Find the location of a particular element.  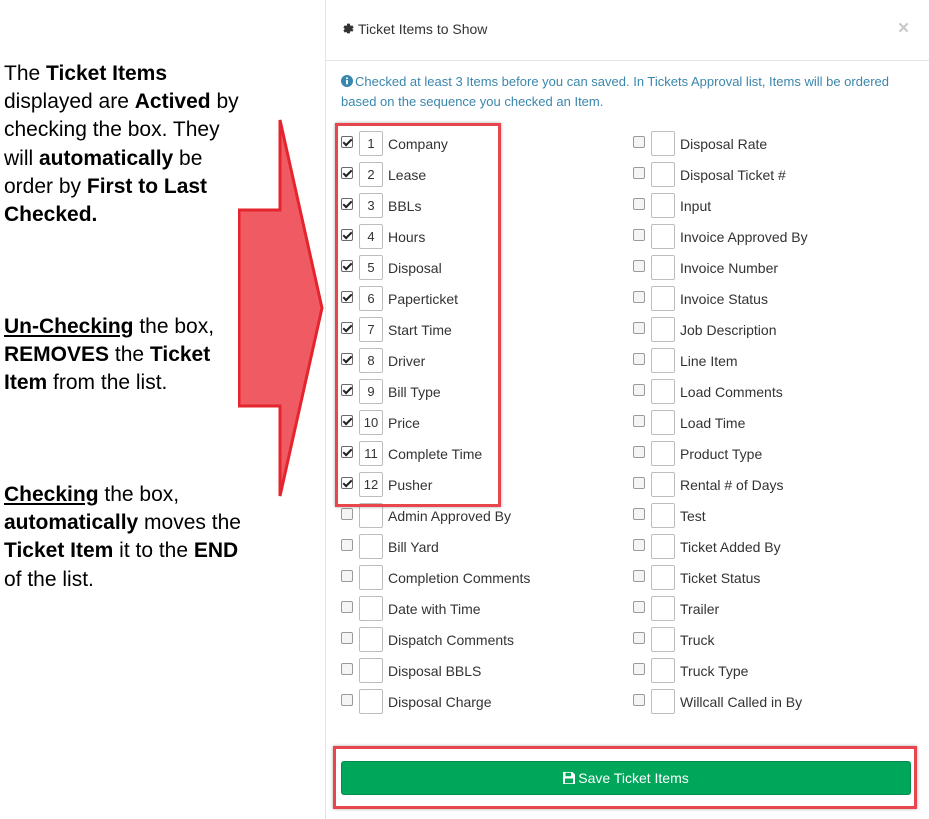

ticket-item-label: Line Item is located at coordinates (709, 361).